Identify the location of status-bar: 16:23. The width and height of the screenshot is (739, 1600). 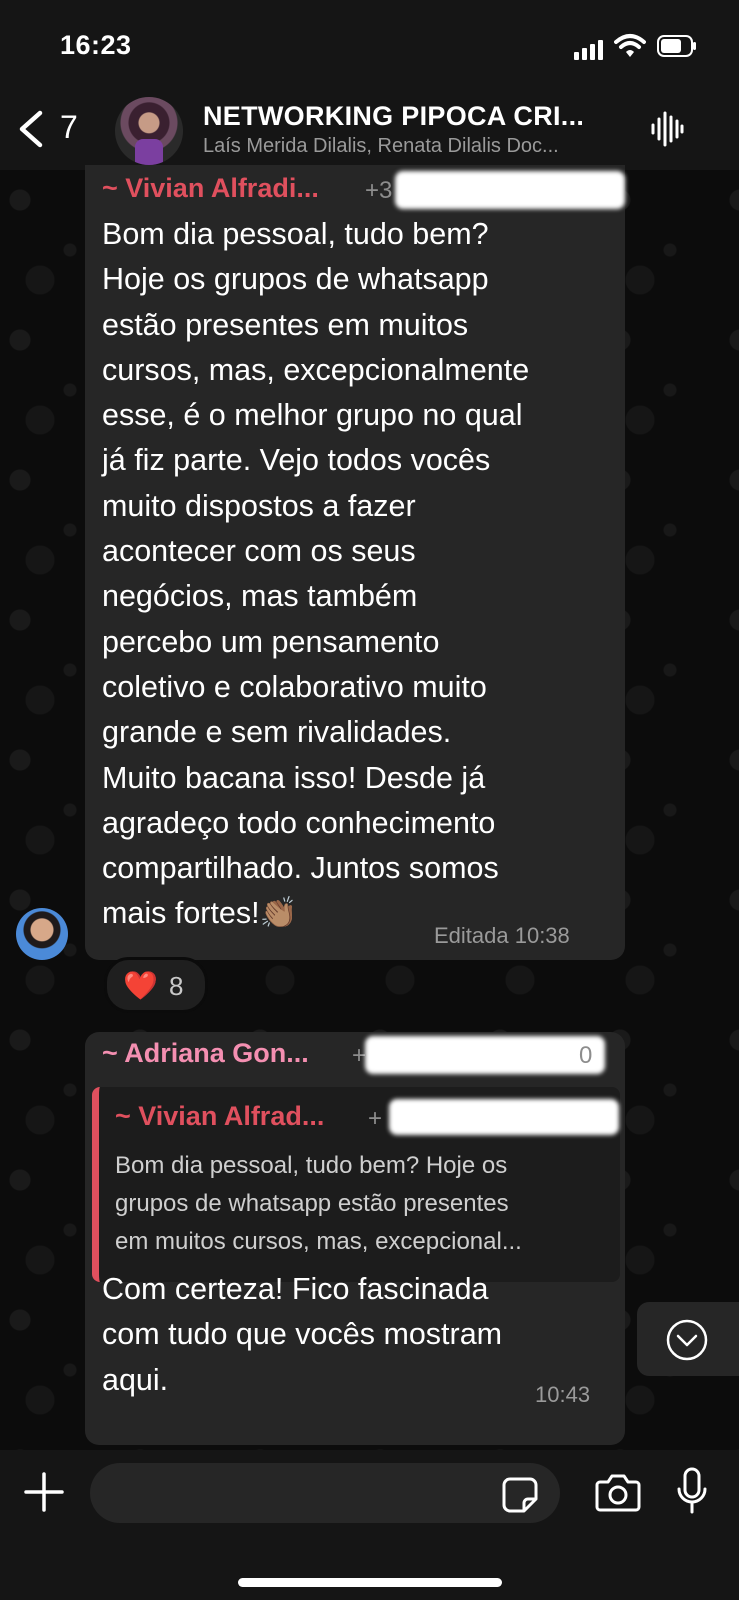
(369, 47).